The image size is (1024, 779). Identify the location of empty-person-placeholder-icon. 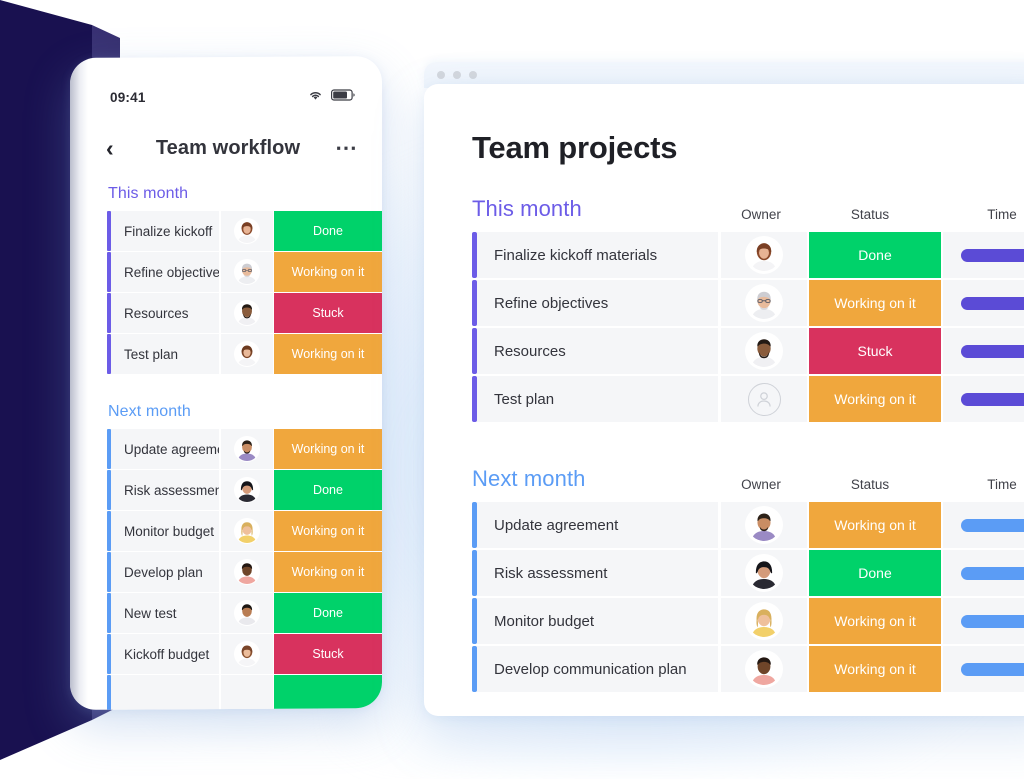
(764, 399).